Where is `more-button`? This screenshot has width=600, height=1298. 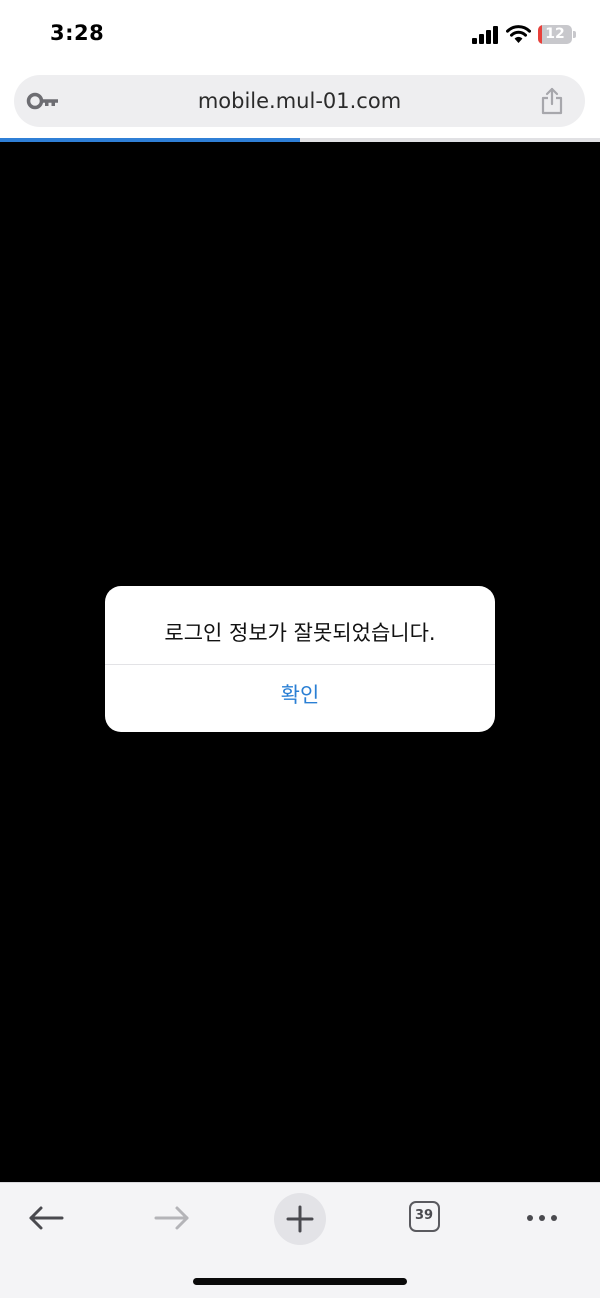 more-button is located at coordinates (542, 1218).